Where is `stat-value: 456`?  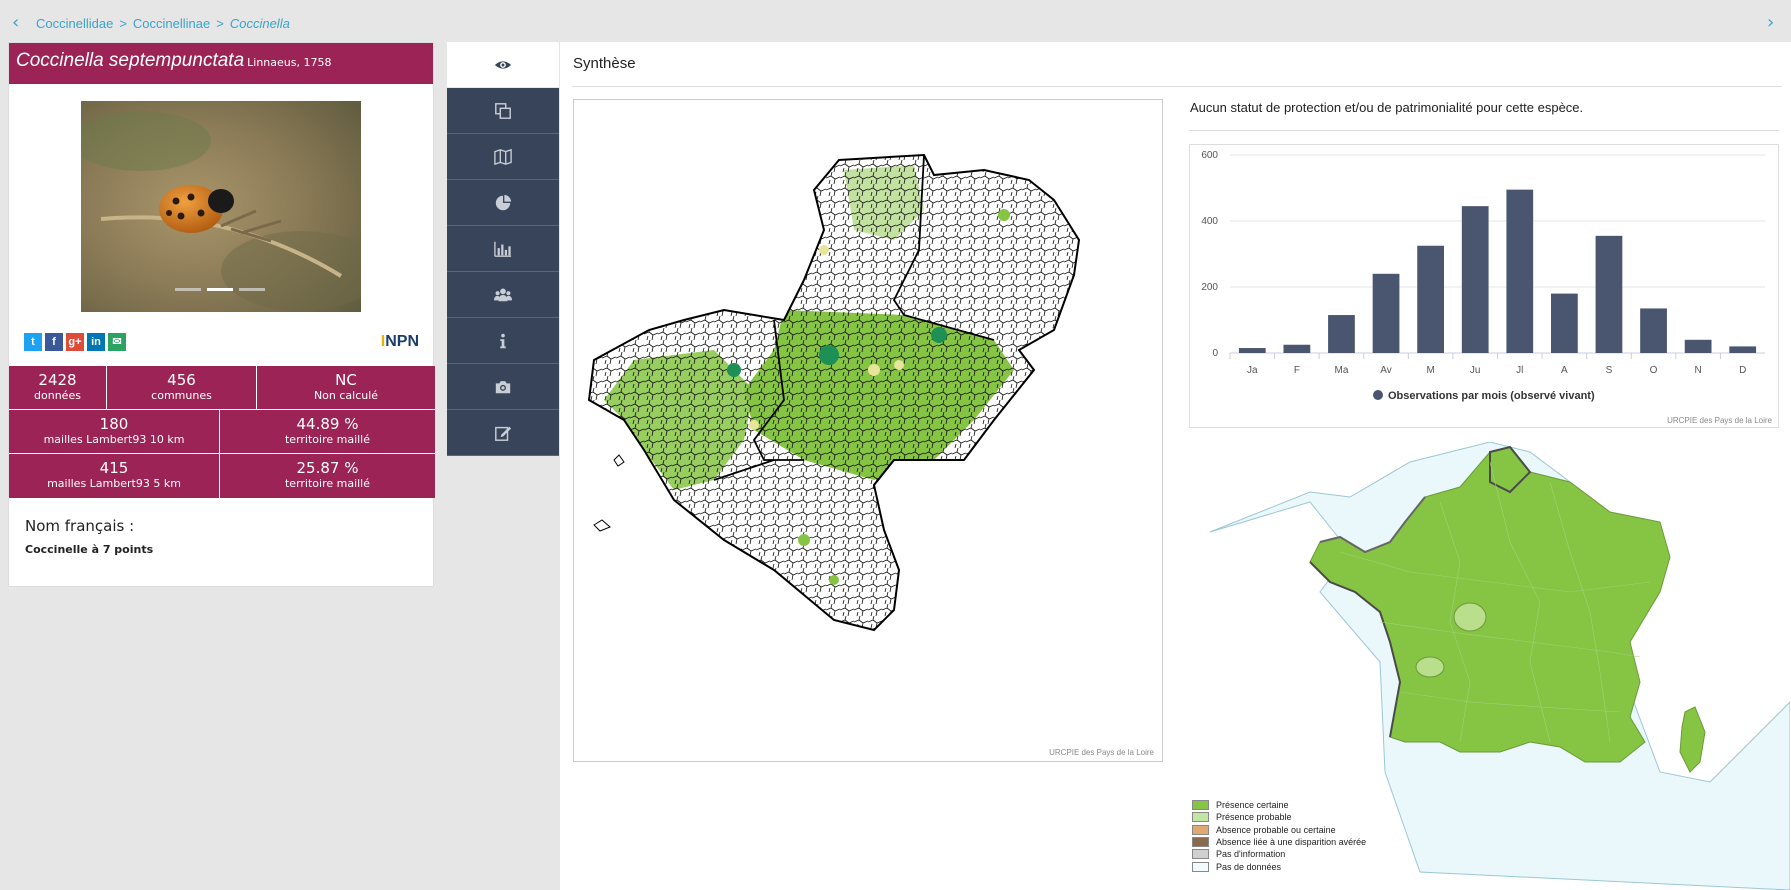 stat-value: 456 is located at coordinates (181, 380).